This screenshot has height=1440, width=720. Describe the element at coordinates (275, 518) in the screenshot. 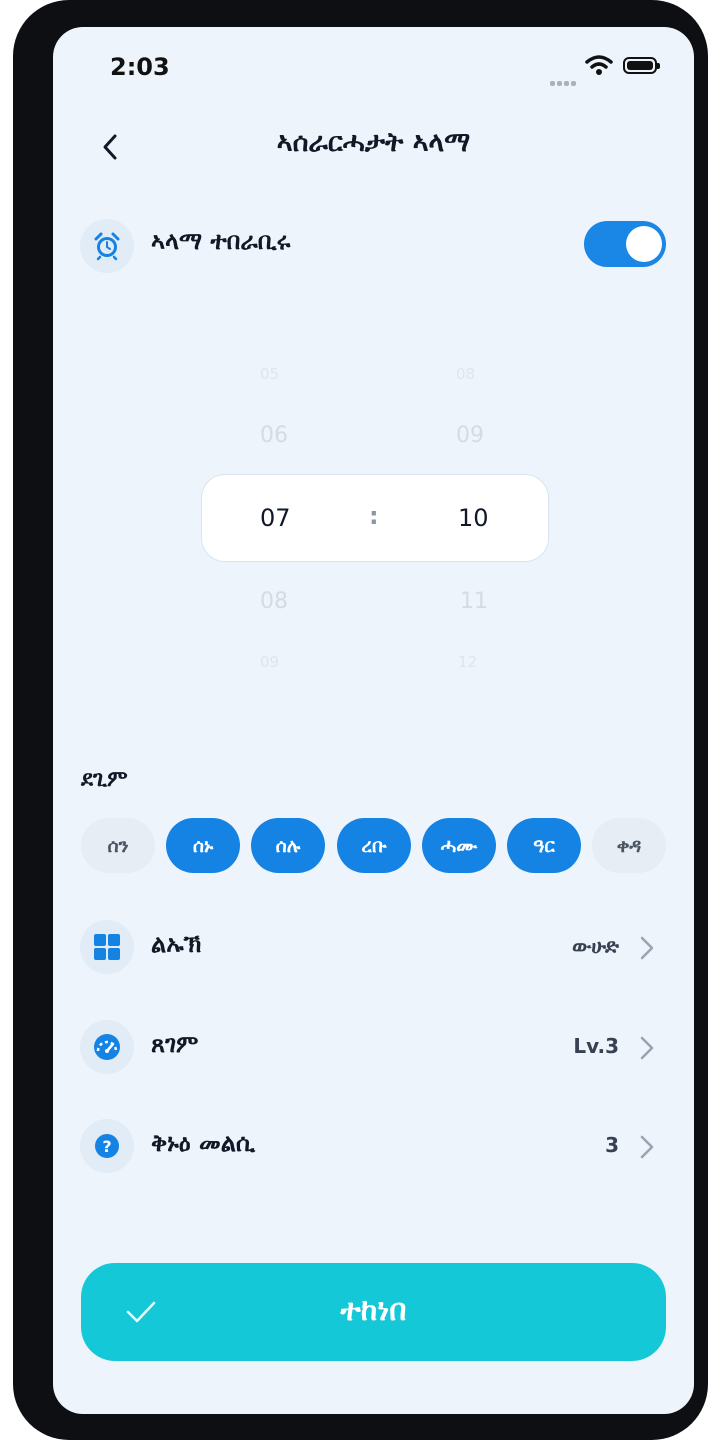

I see `hour-selected: 07` at that location.